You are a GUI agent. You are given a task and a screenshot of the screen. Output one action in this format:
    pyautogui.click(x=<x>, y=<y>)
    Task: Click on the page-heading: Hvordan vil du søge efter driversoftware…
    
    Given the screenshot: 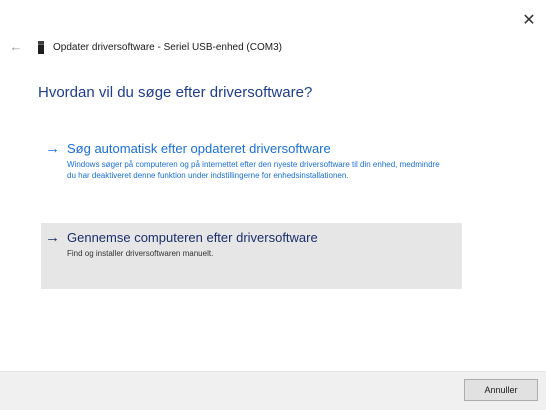 What is the action you would take?
    pyautogui.click(x=175, y=92)
    